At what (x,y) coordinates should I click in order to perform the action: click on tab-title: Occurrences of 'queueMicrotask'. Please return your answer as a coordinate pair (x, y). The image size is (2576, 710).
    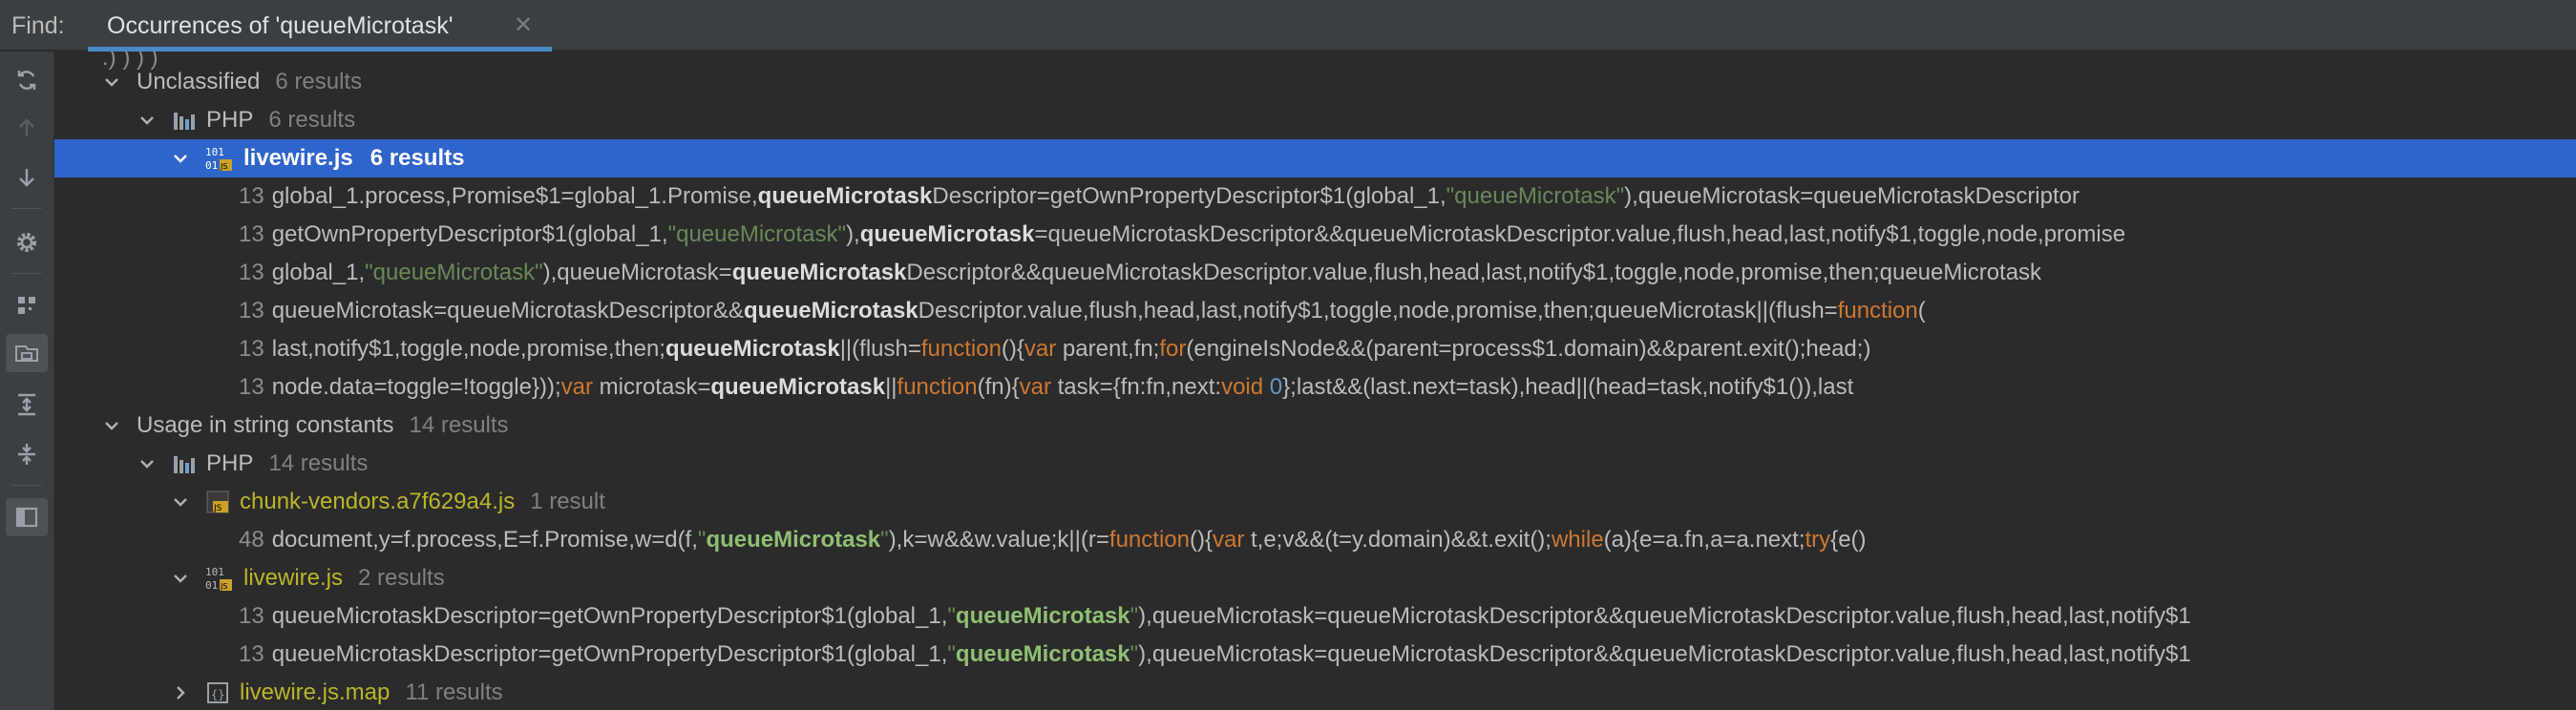
    Looking at the image, I should click on (280, 25).